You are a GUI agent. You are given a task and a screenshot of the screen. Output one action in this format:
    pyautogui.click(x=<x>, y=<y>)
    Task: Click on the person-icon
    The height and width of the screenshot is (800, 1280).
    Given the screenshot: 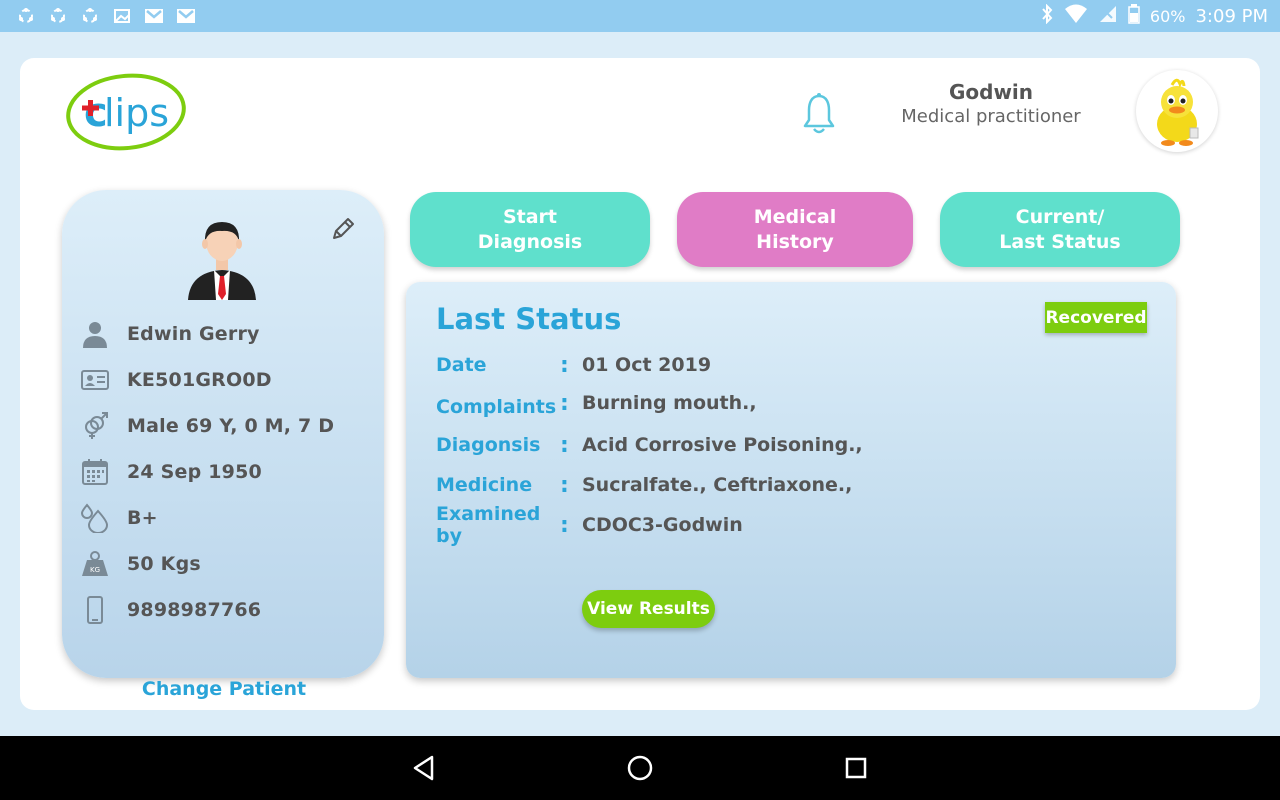 What is the action you would take?
    pyautogui.click(x=95, y=334)
    